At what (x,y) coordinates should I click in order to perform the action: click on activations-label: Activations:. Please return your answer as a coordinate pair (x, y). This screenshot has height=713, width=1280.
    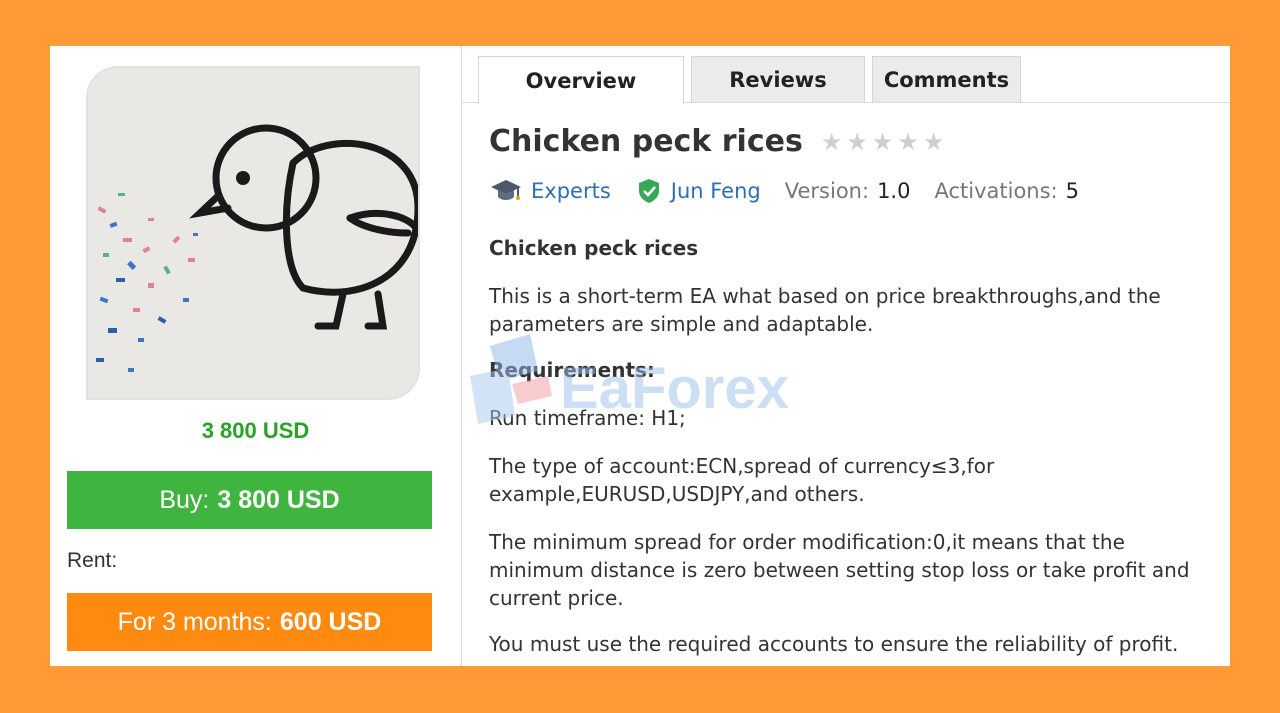
    Looking at the image, I should click on (996, 191).